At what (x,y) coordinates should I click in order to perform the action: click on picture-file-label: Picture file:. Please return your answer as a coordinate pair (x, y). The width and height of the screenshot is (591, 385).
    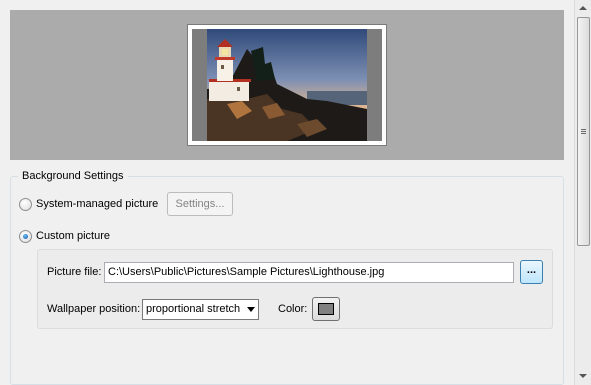
    Looking at the image, I should click on (74, 272).